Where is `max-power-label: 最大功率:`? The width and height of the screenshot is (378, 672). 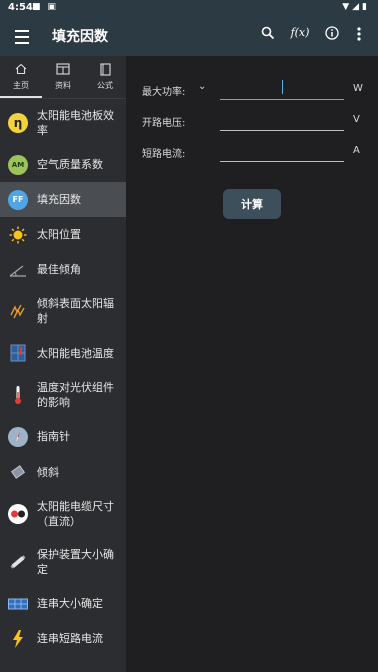
max-power-label: 最大功率: is located at coordinates (164, 92).